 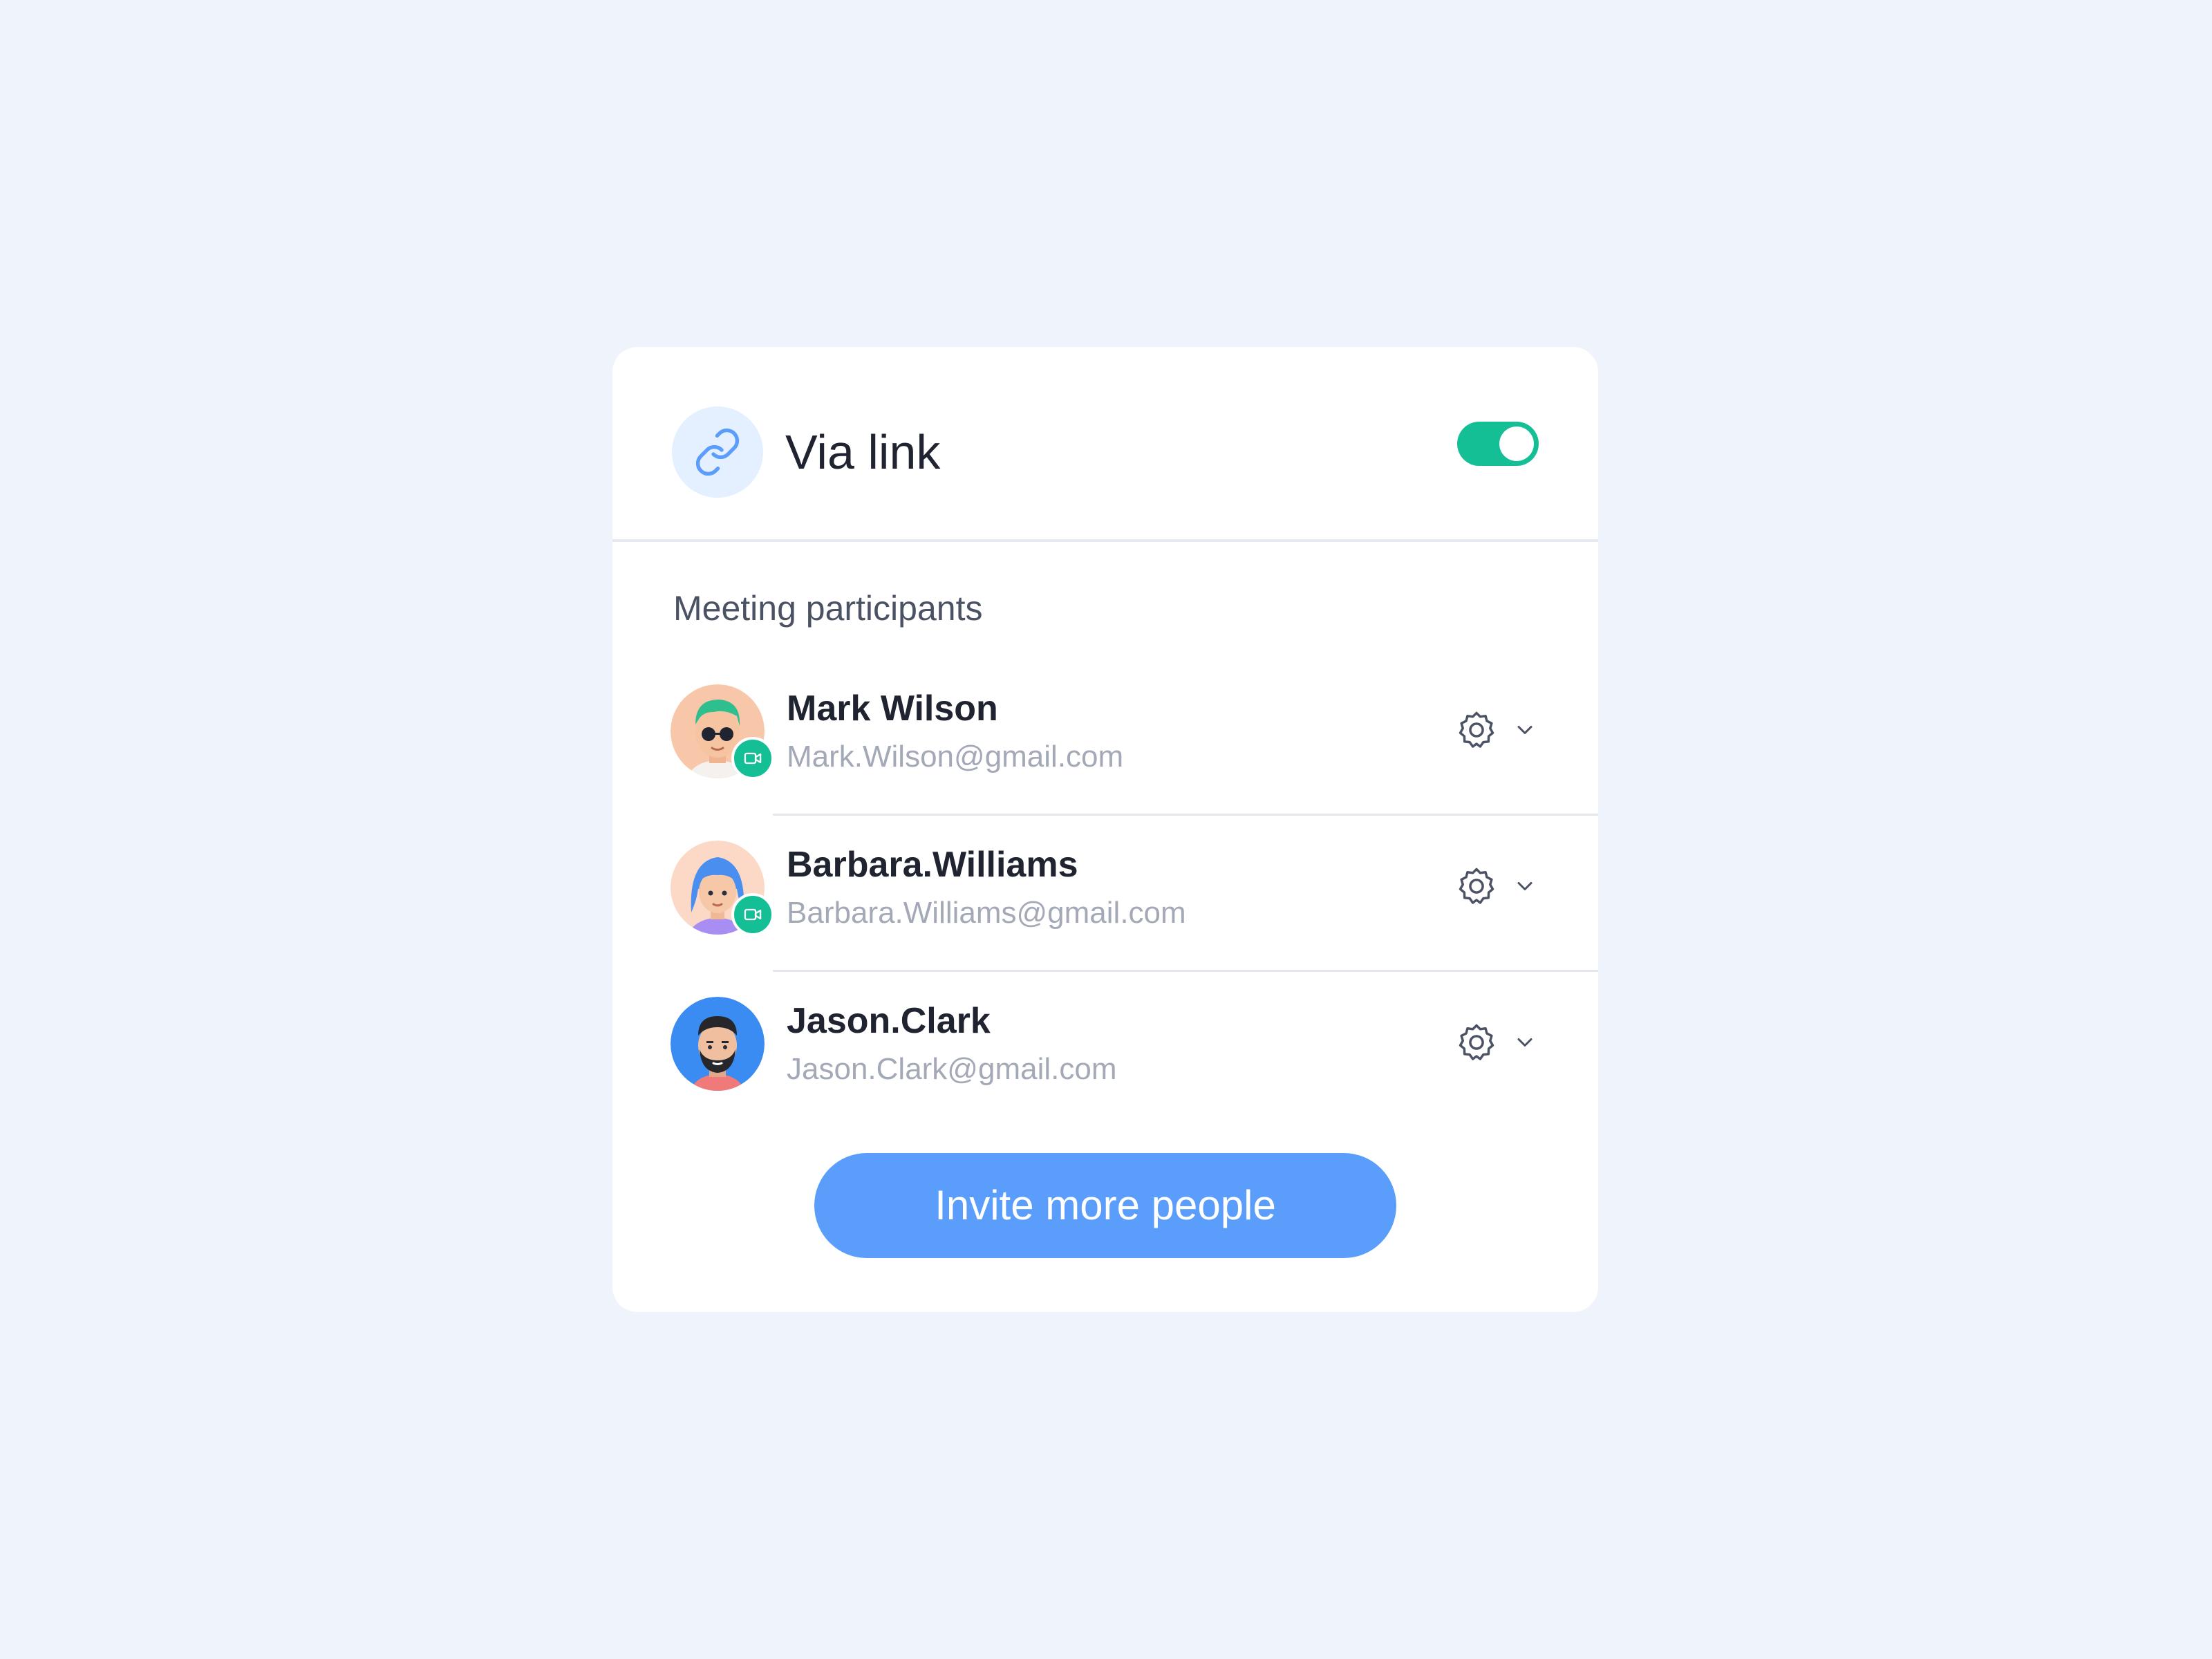 I want to click on header-divider, so click(x=1105, y=540).